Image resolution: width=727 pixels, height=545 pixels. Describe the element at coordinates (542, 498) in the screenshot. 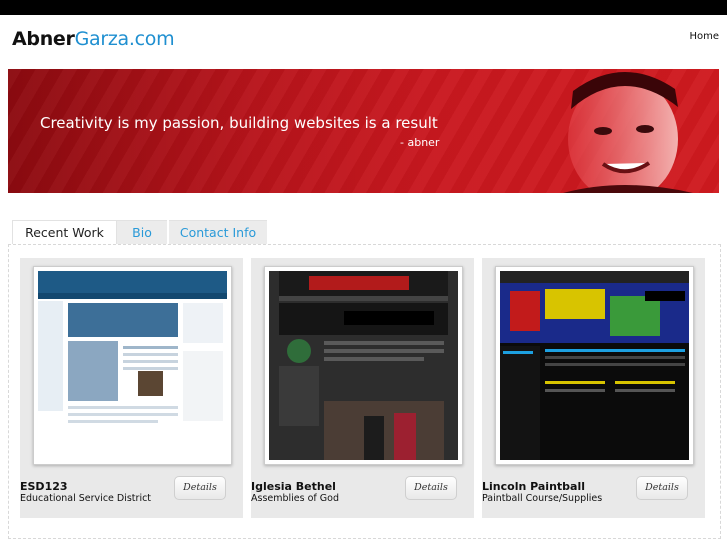

I see `work-subtitle: Paintball Course/Supplies` at that location.